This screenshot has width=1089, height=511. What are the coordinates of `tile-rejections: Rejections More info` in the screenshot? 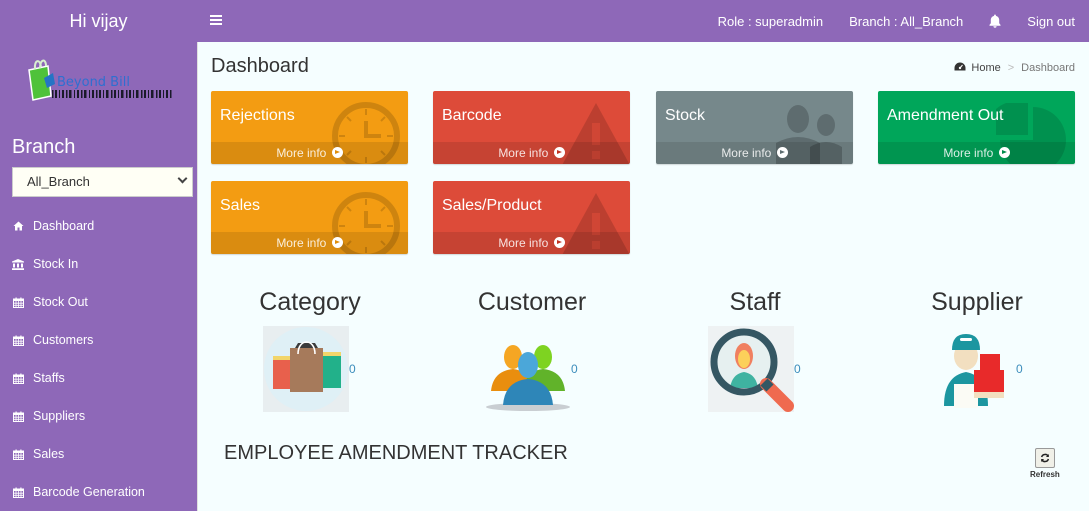 It's located at (309, 127).